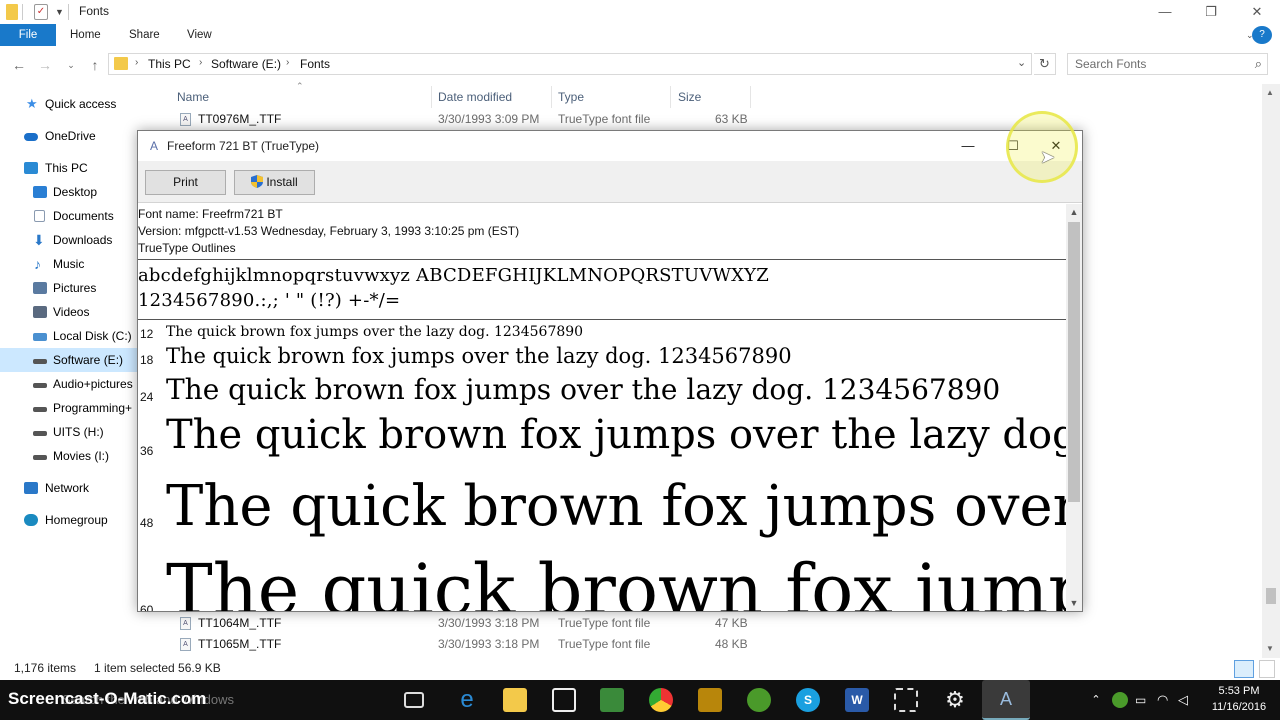 This screenshot has height=720, width=1280. I want to click on word-icon: W, so click(857, 700).